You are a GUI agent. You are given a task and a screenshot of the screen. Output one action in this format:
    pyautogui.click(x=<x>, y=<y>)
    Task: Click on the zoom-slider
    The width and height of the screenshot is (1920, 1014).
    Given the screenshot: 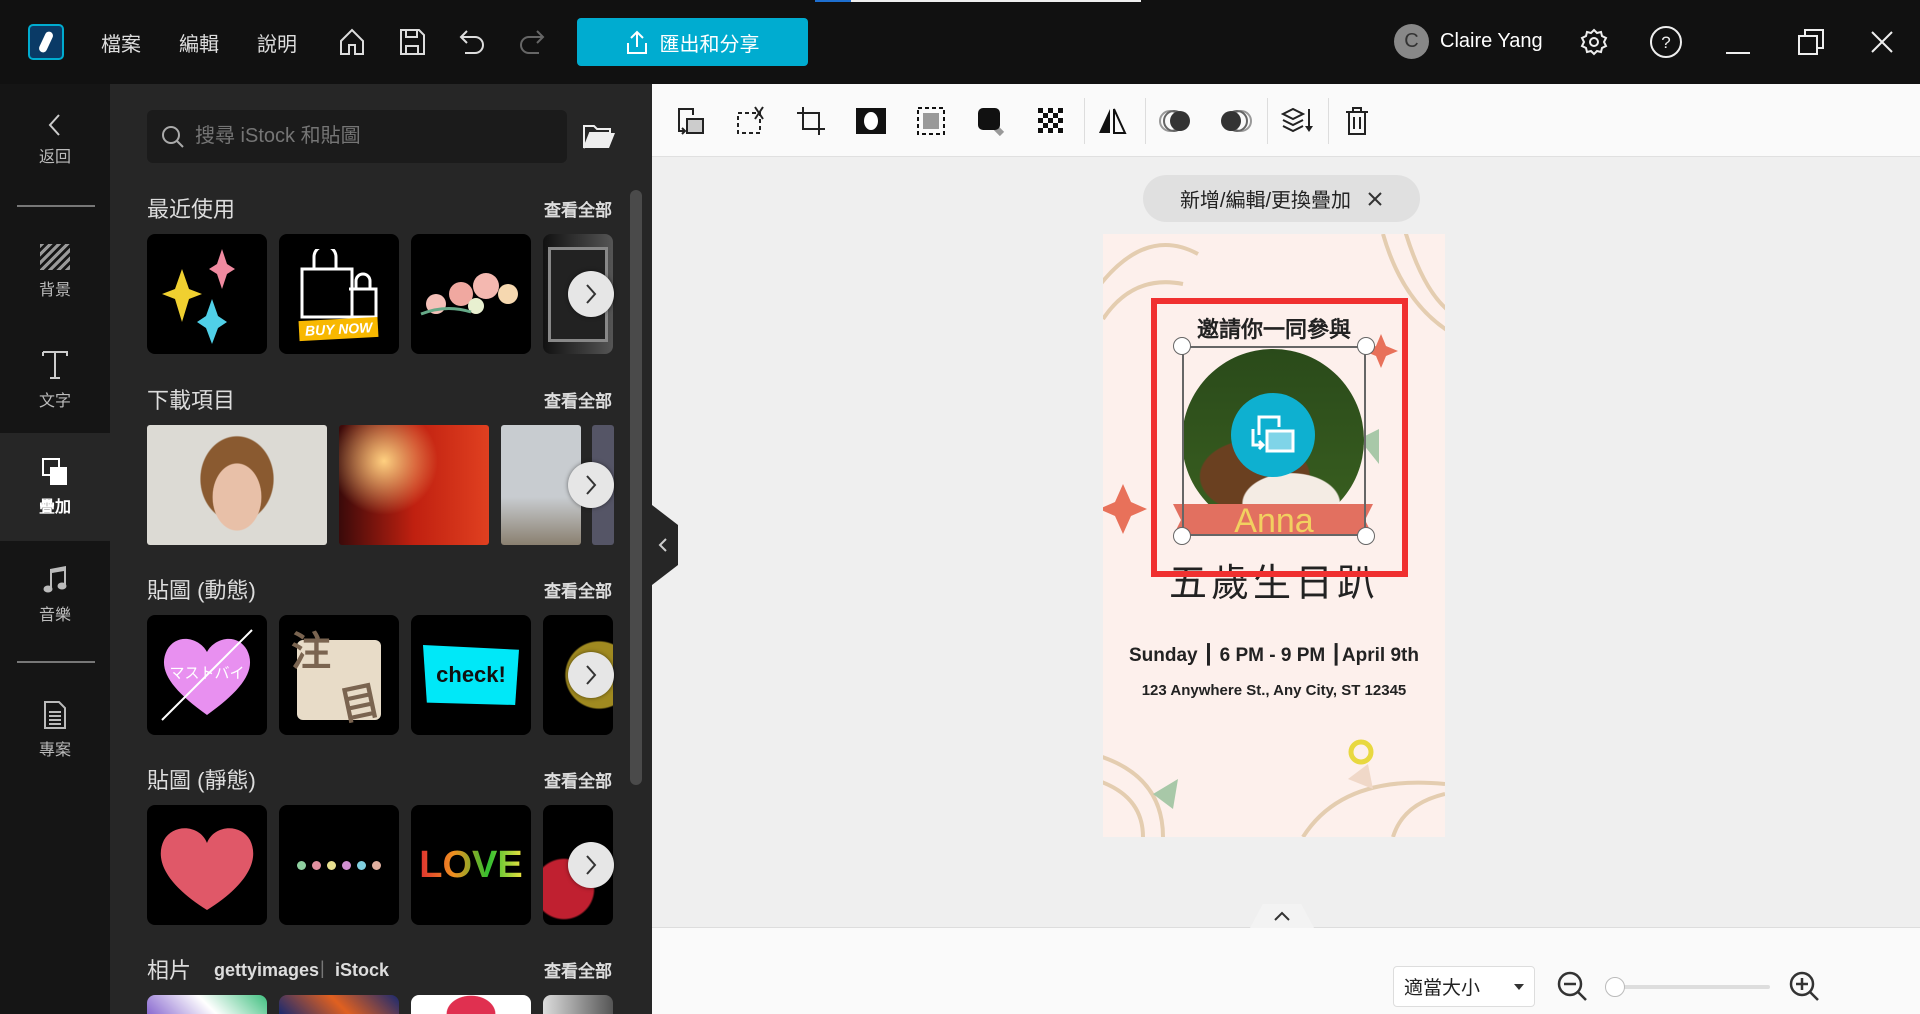 What is the action you would take?
    pyautogui.click(x=1687, y=987)
    